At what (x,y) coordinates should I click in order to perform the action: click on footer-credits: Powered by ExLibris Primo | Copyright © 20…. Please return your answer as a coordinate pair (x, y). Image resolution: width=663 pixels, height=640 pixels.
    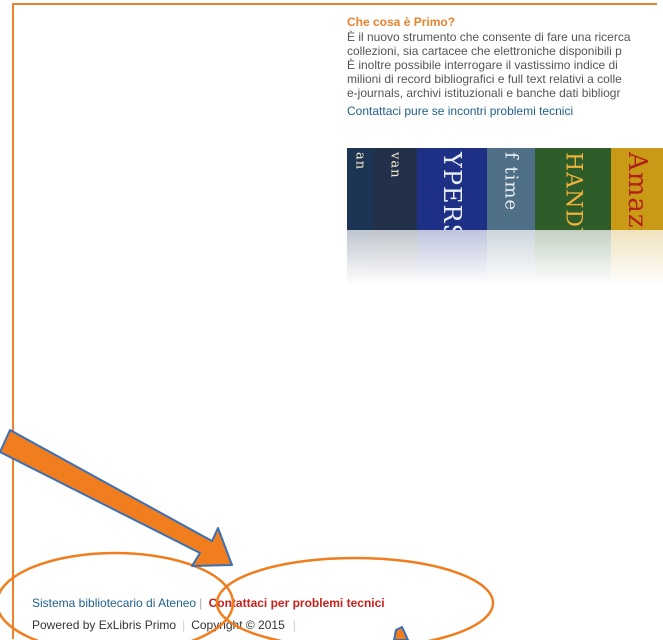
    Looking at the image, I should click on (164, 625).